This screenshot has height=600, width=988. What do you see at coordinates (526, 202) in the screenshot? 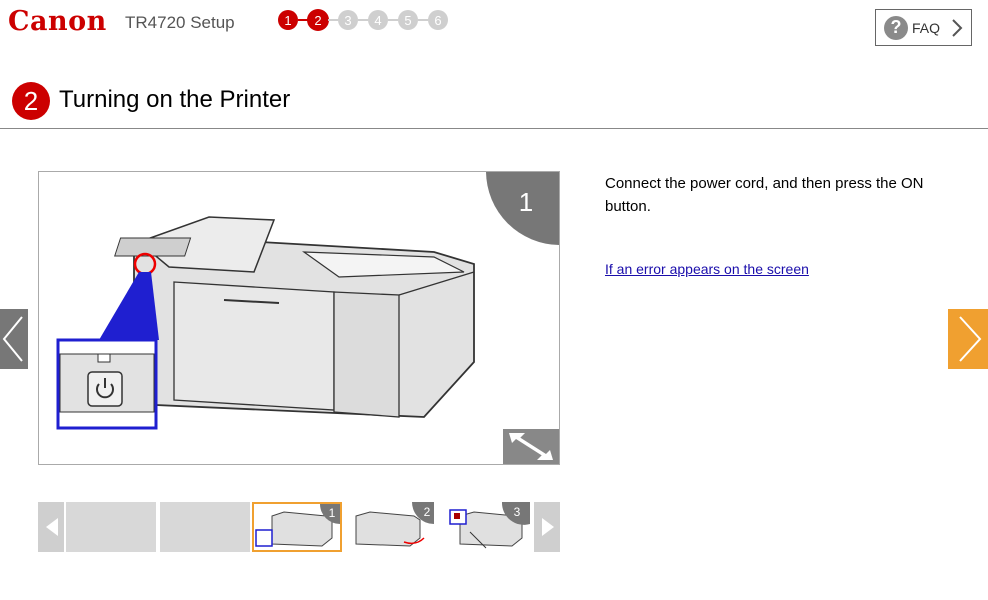
I see `slide-number: 1` at bounding box center [526, 202].